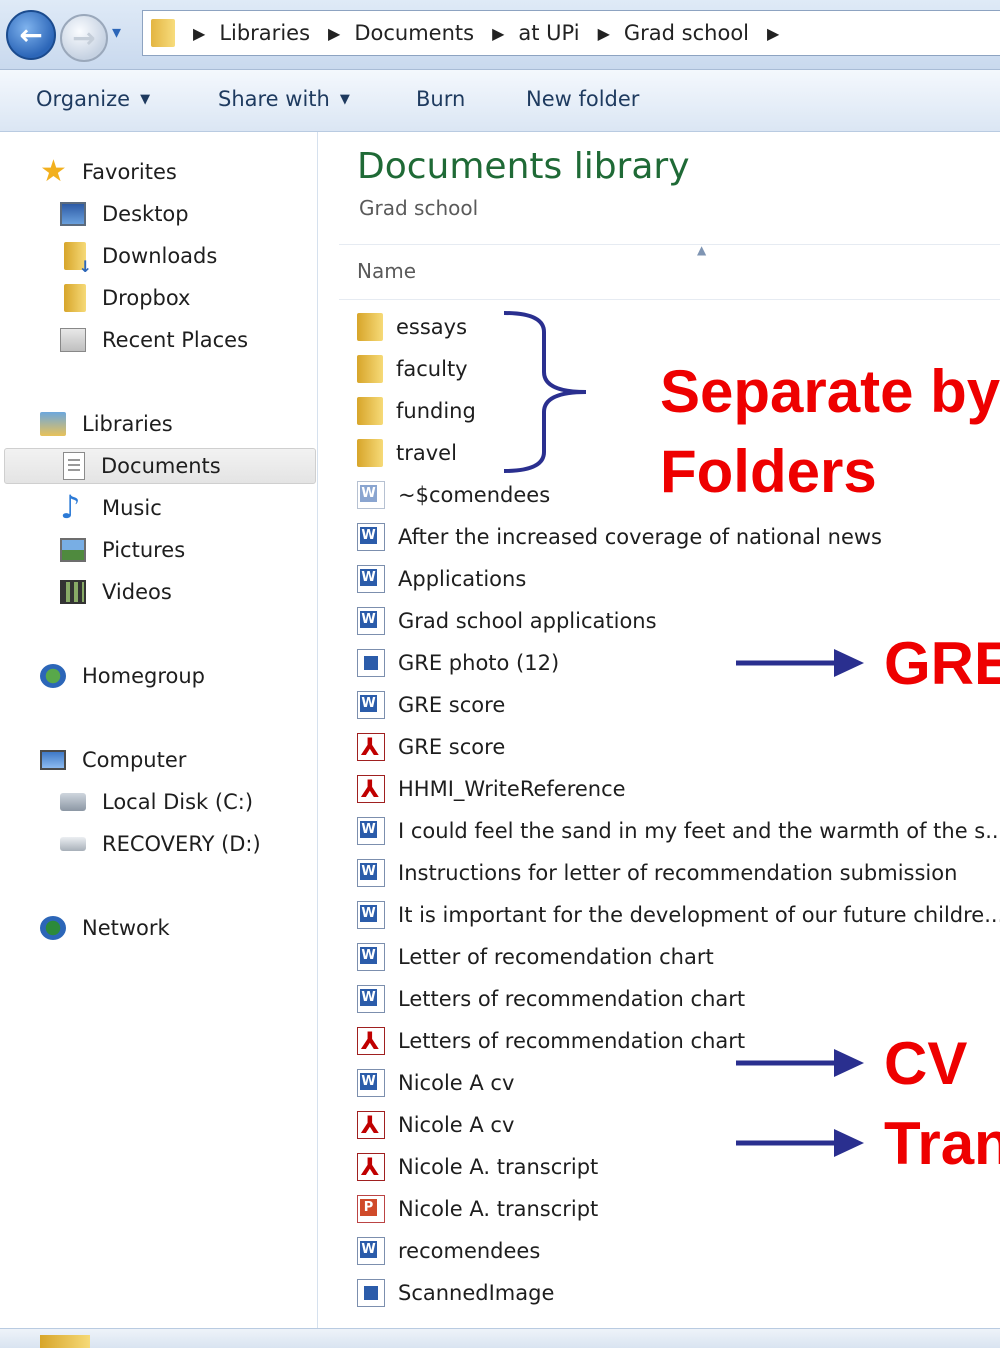 This screenshot has width=1000, height=1348. I want to click on file-name: funding, so click(436, 411).